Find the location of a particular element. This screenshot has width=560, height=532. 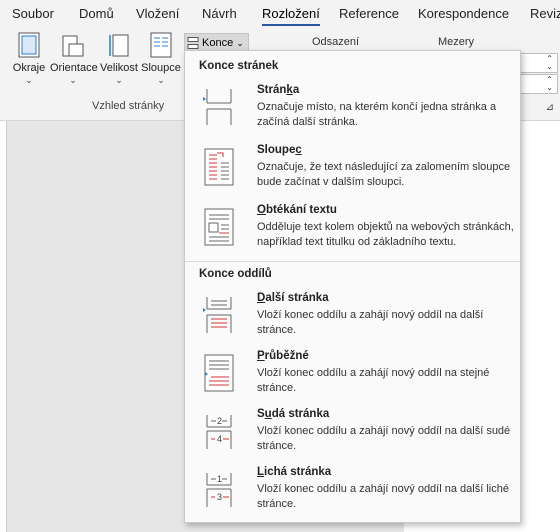

even-top-number: 2 is located at coordinates (219, 421).